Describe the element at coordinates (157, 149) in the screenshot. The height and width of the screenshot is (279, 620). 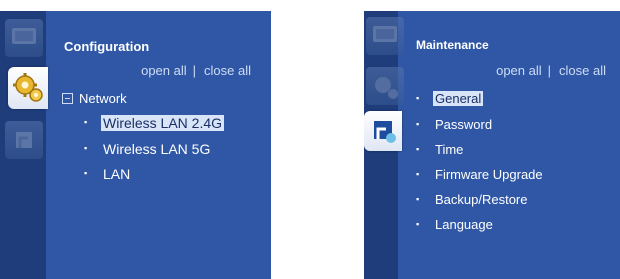
I see `menu-item-label: Wireless LAN 5G` at that location.